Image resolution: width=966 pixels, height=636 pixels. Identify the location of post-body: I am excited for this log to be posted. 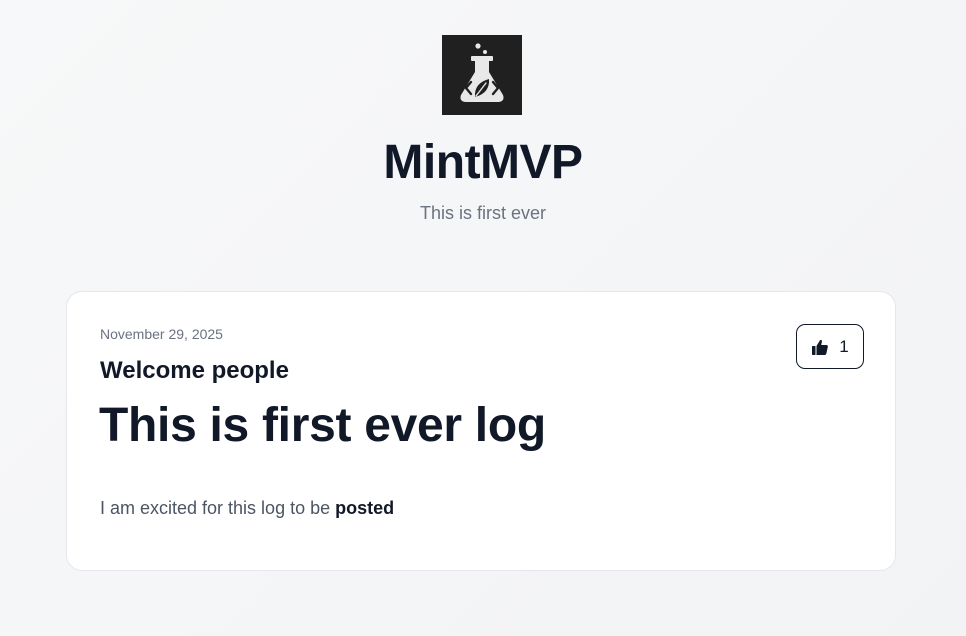
(247, 508).